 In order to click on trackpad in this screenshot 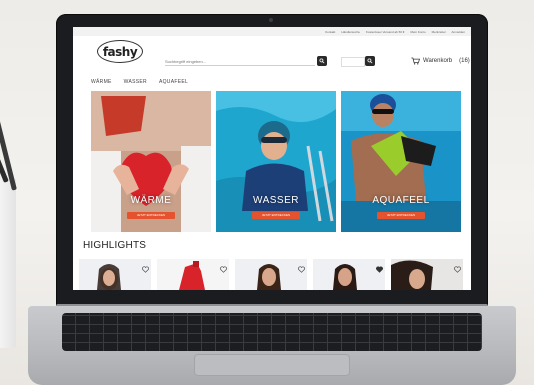, I will do `click(272, 365)`.